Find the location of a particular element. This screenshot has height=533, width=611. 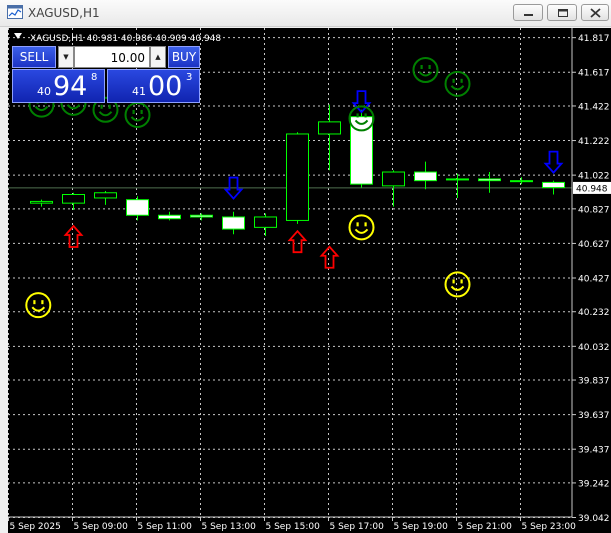

ask-quote-button: 41 00 3 is located at coordinates (153, 86).